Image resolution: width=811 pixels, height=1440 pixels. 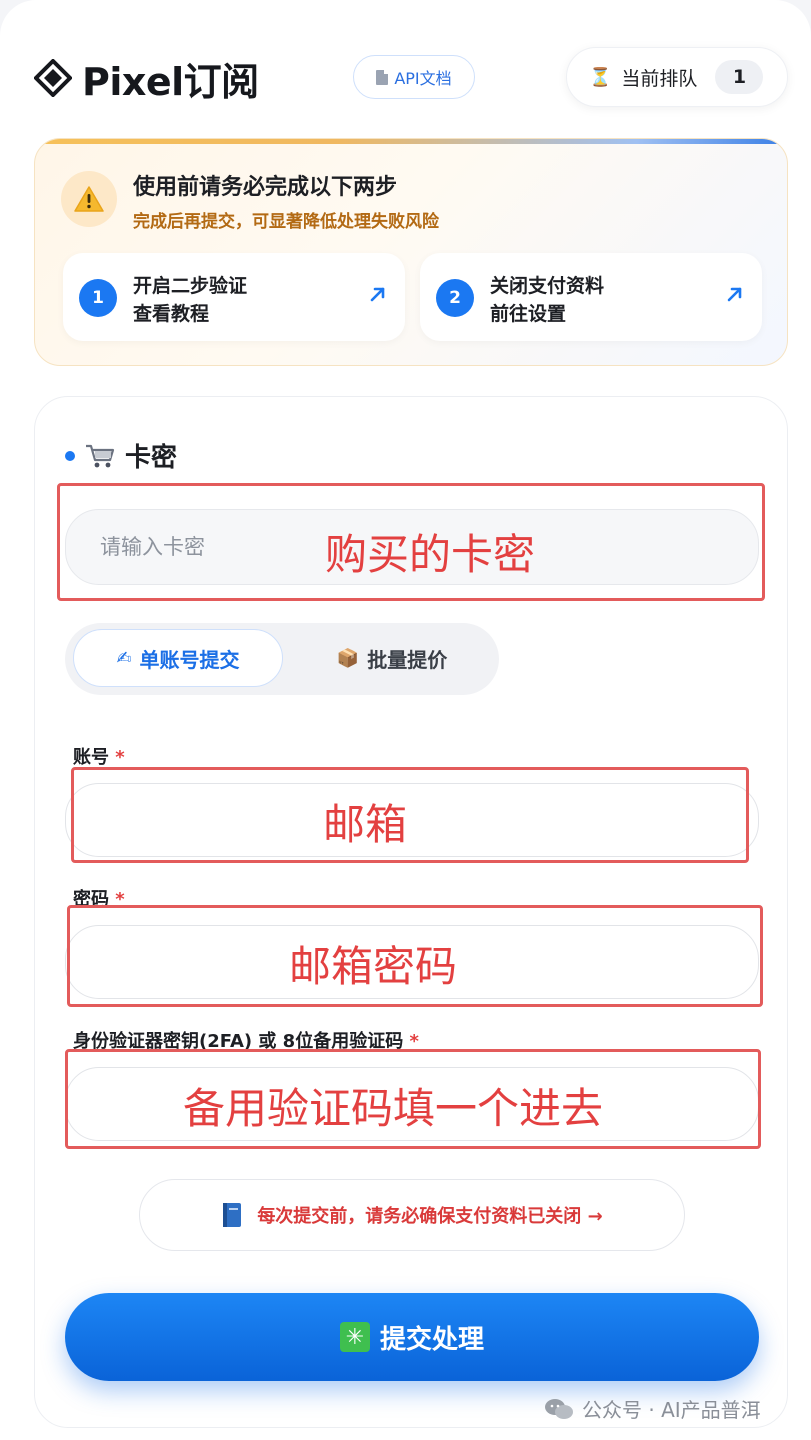 What do you see at coordinates (659, 78) in the screenshot?
I see `queue-label: 当前排队` at bounding box center [659, 78].